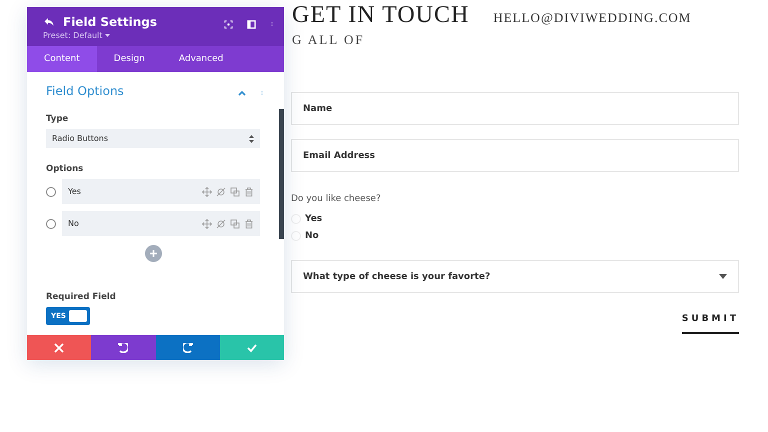  I want to click on undo-button, so click(123, 347).